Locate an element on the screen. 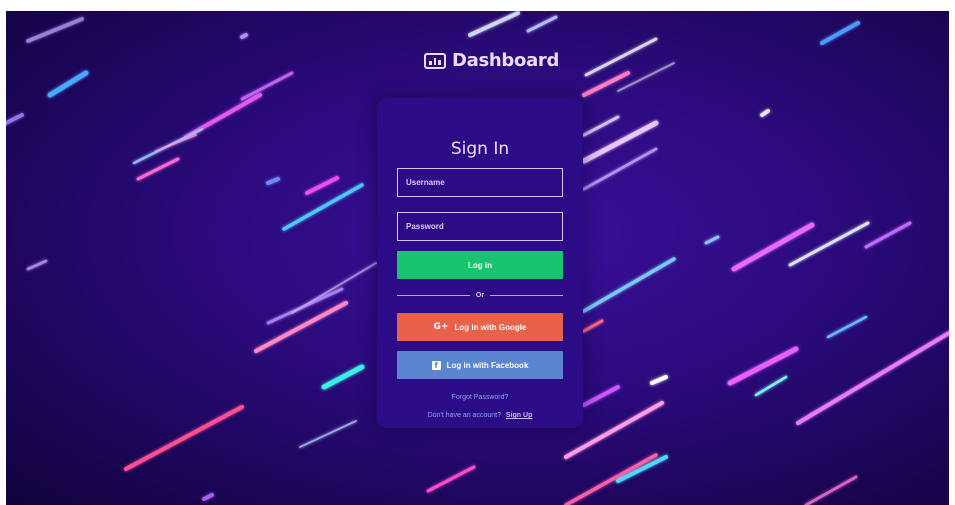 The image size is (955, 505). or-divider: Or is located at coordinates (480, 295).